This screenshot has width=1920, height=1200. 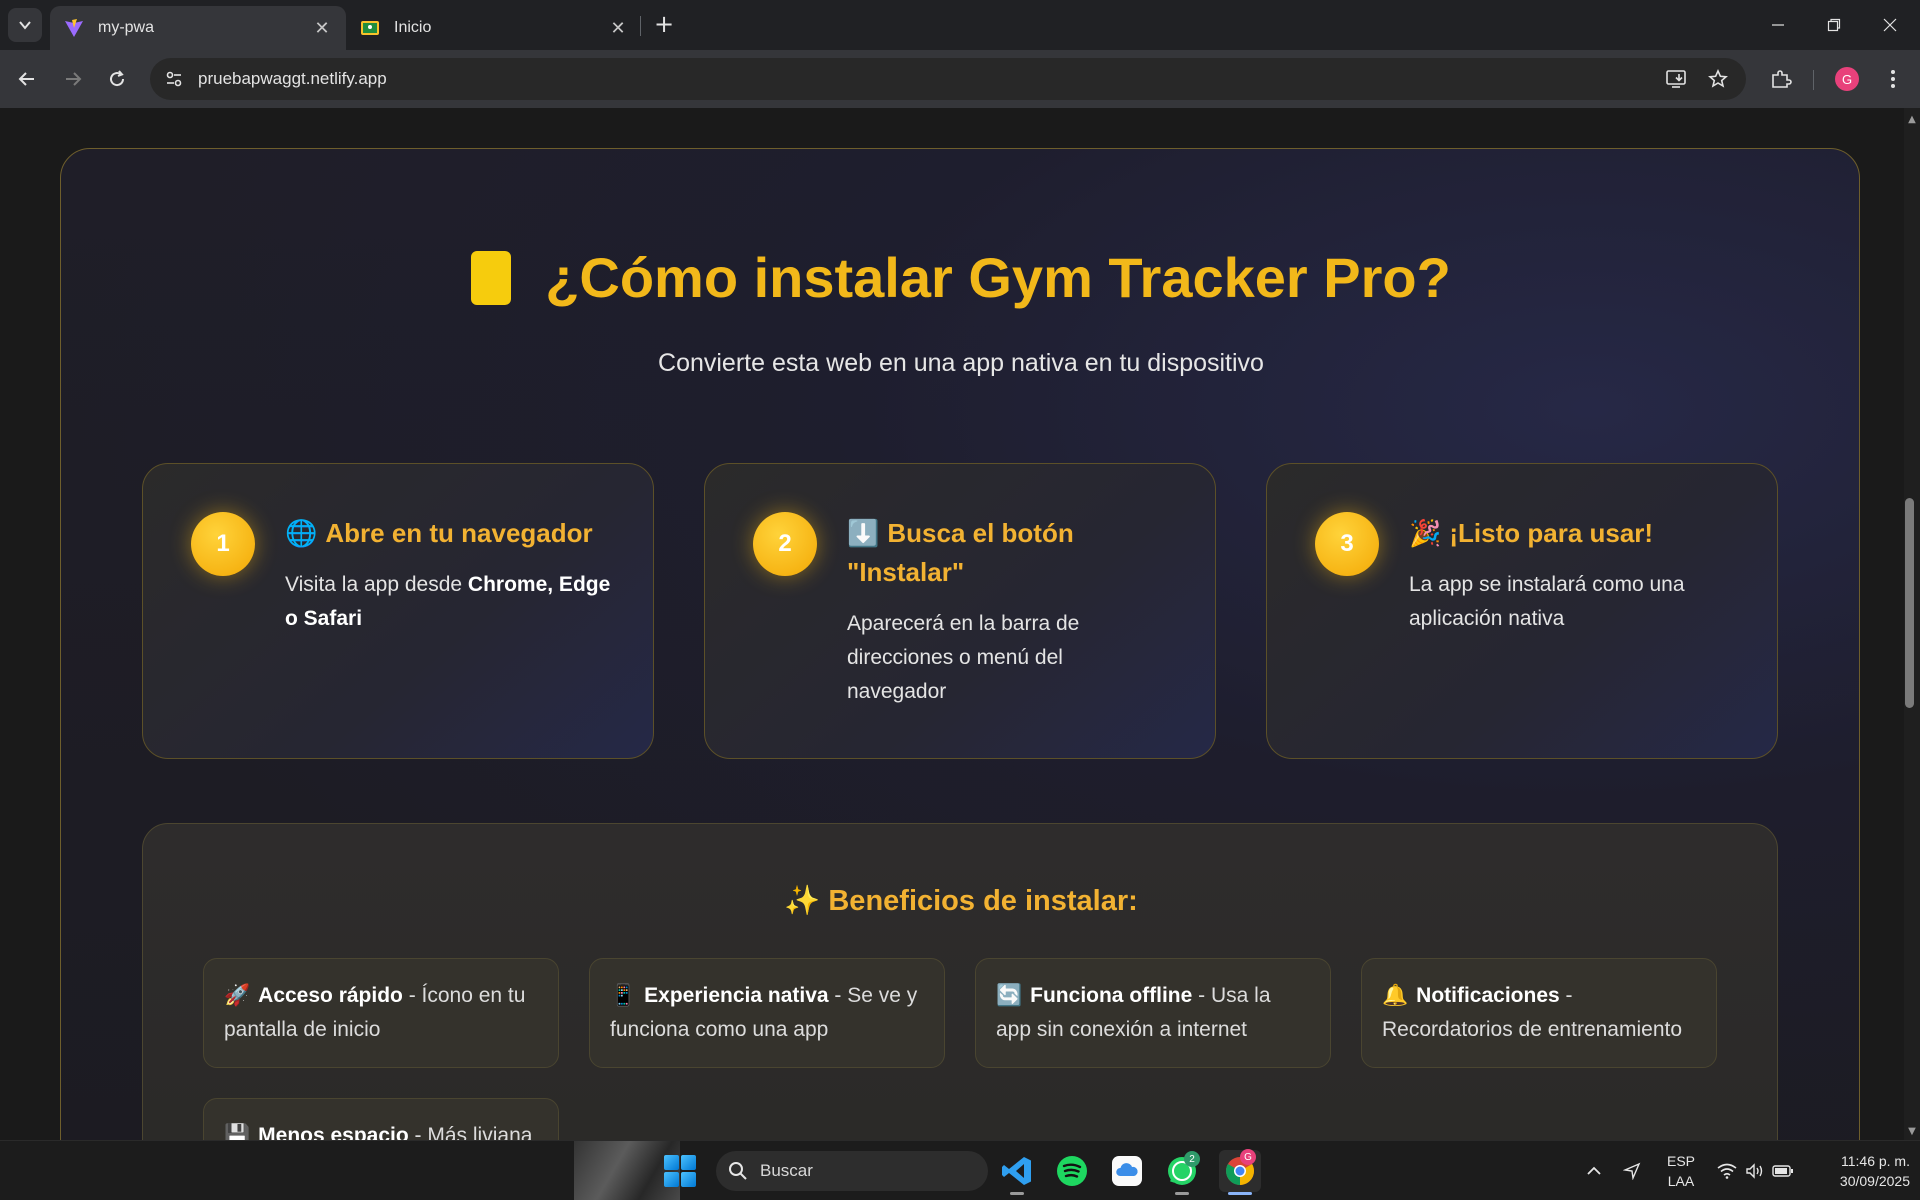 What do you see at coordinates (1488, 995) in the screenshot?
I see `benefit-name: Notificaciones` at bounding box center [1488, 995].